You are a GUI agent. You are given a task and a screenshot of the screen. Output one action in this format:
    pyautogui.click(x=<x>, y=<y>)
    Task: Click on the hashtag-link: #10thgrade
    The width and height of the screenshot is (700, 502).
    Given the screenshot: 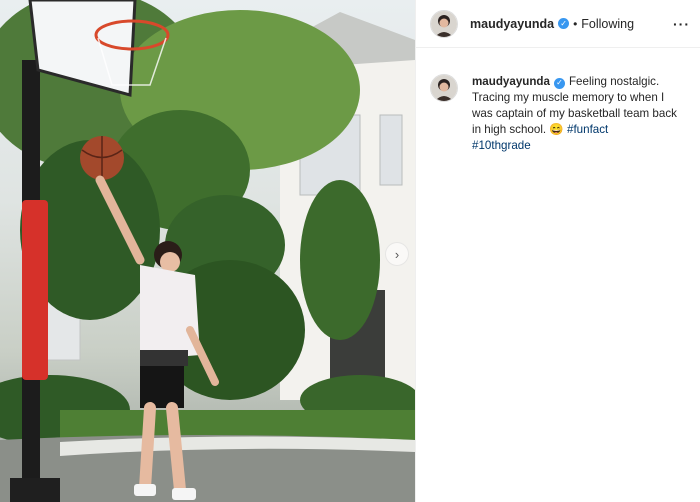 What is the action you would take?
    pyautogui.click(x=501, y=145)
    